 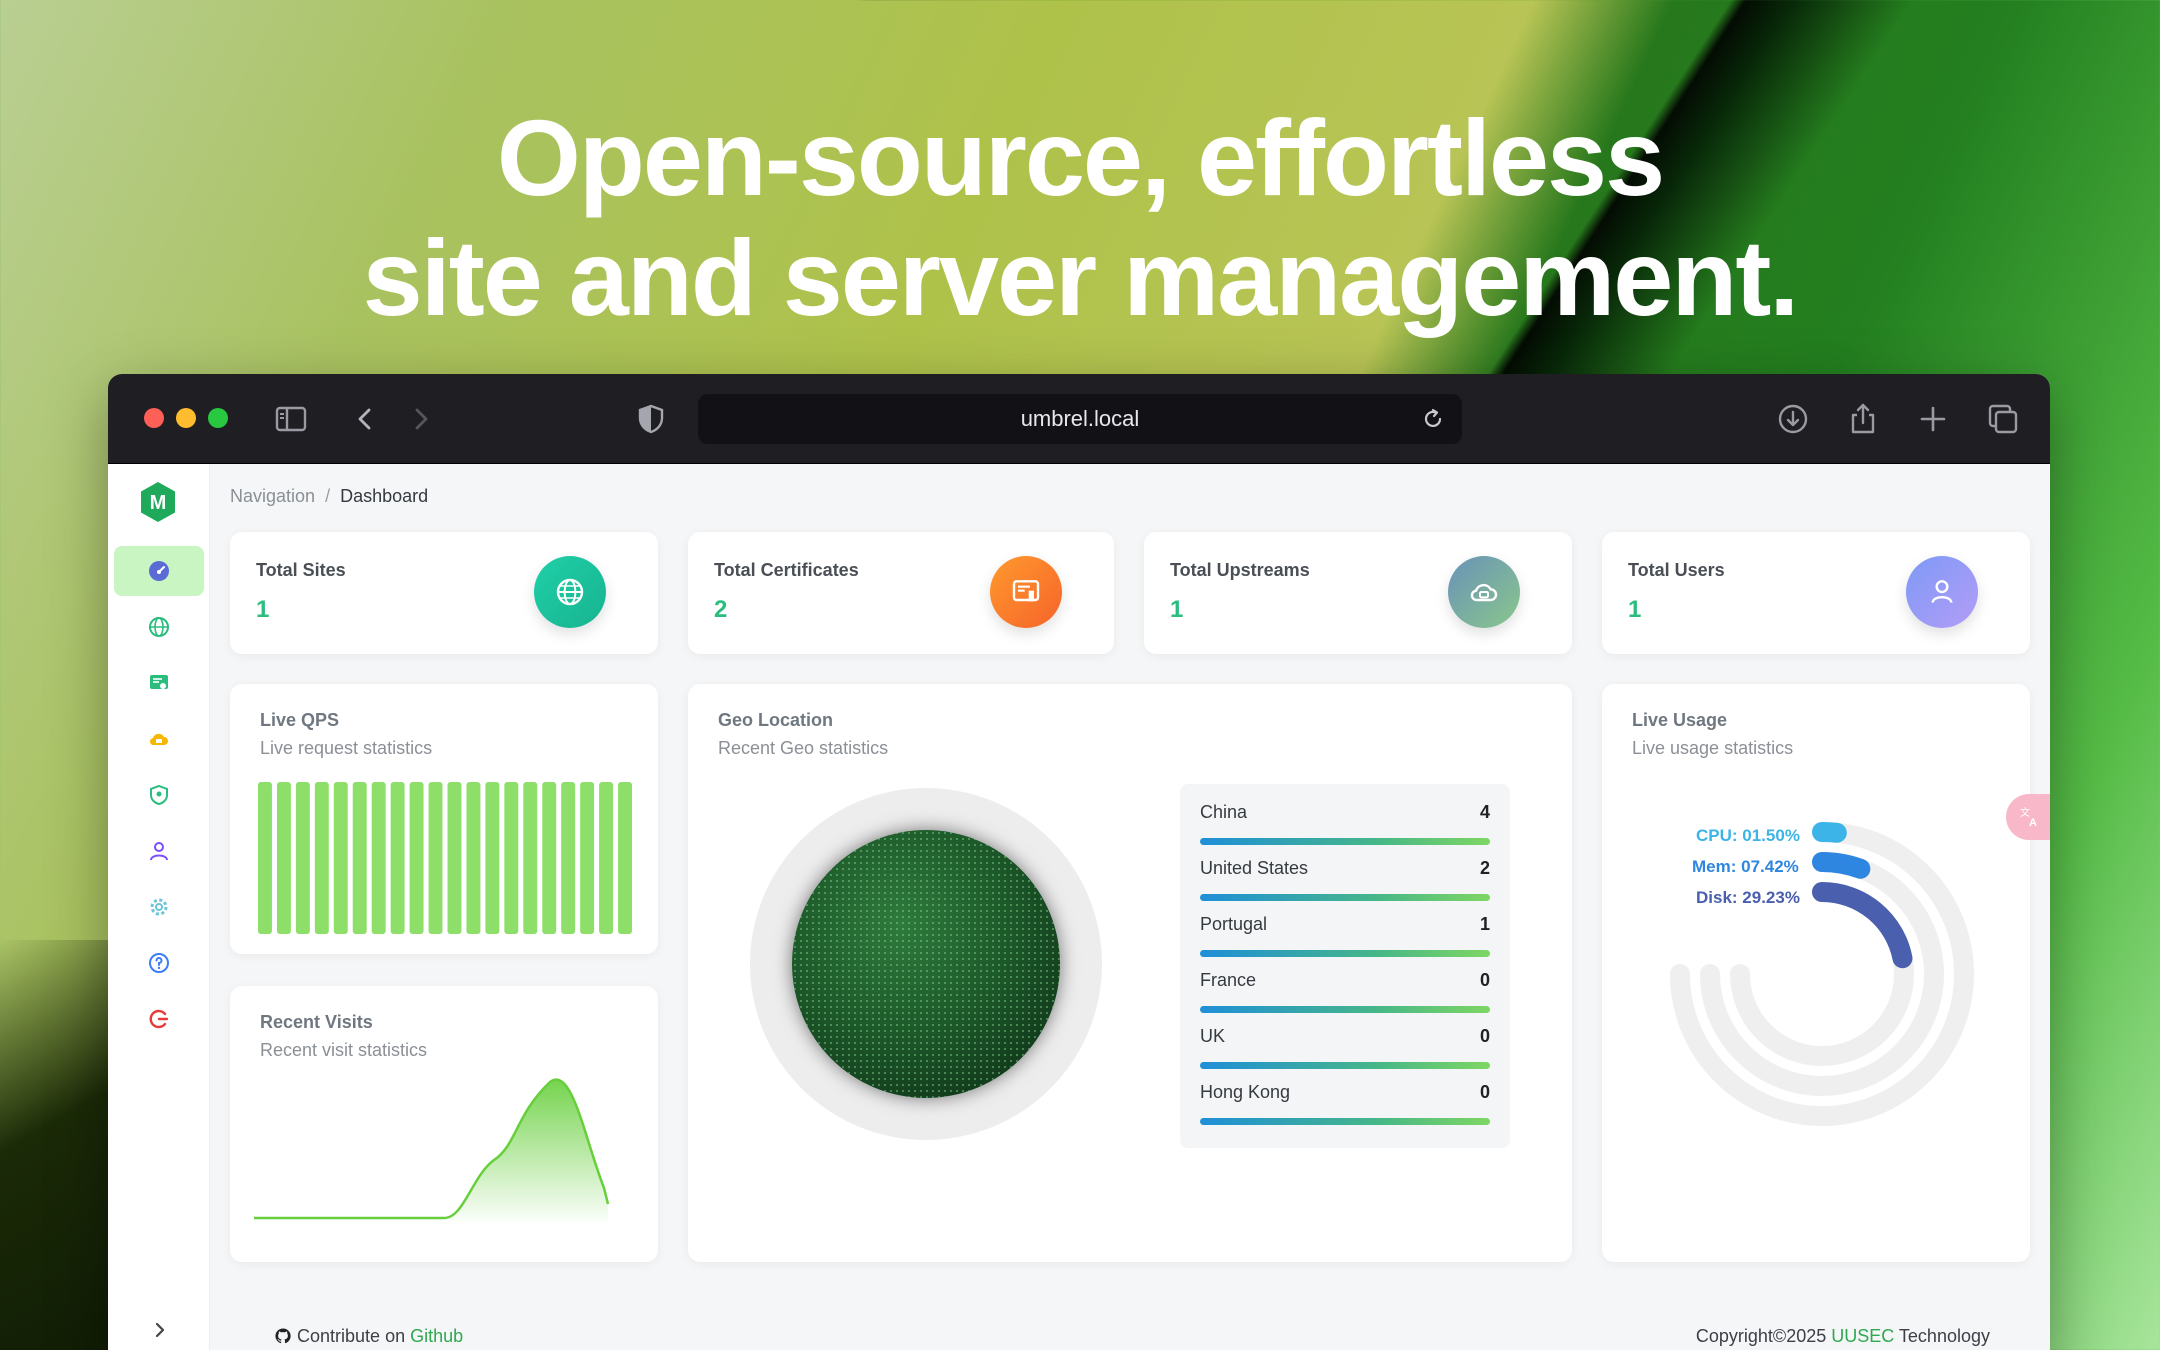 I want to click on sidebar-expand-button, so click(x=160, y=1330).